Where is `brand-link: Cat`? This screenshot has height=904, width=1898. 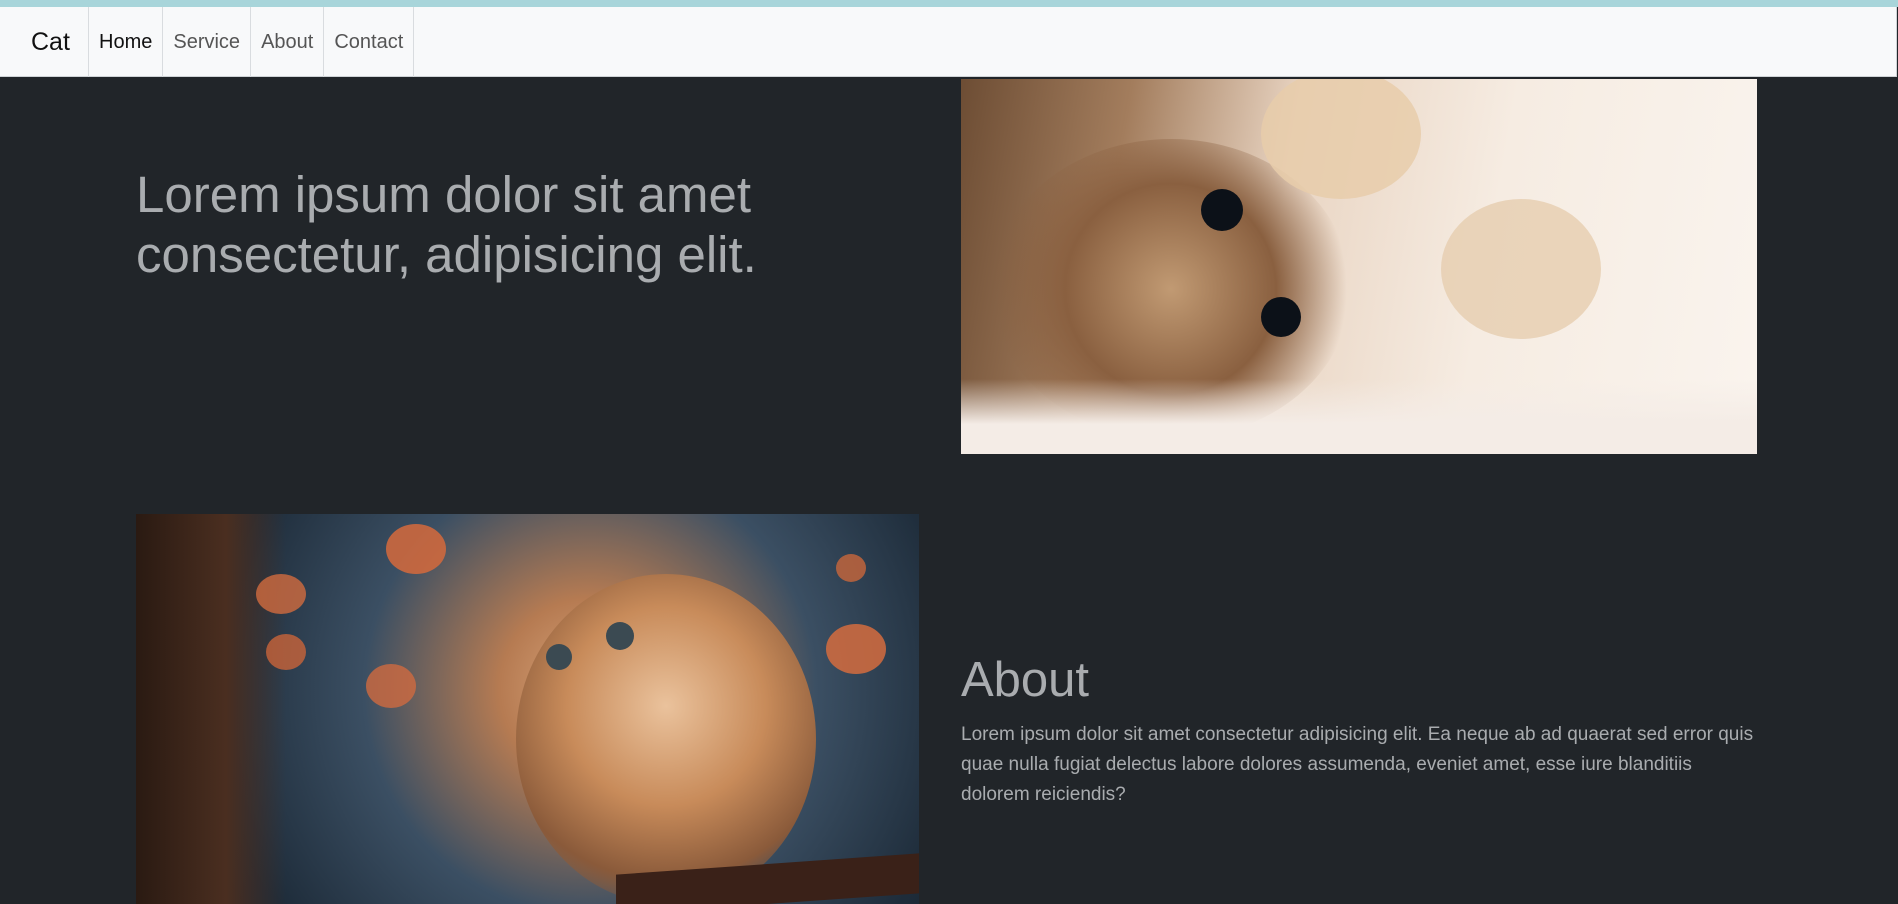 brand-link: Cat is located at coordinates (50, 42).